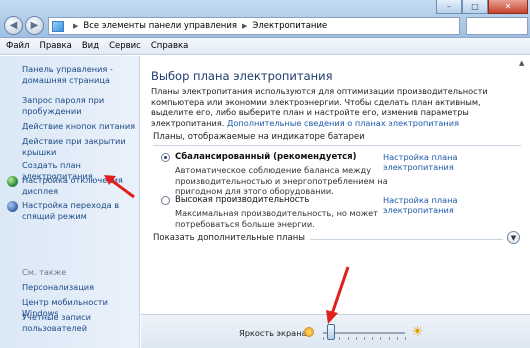 This screenshot has height=348, width=530. Describe the element at coordinates (80, 126) in the screenshot. I see `sidebar-link-power-buttons: Действие кнопок питания` at that location.